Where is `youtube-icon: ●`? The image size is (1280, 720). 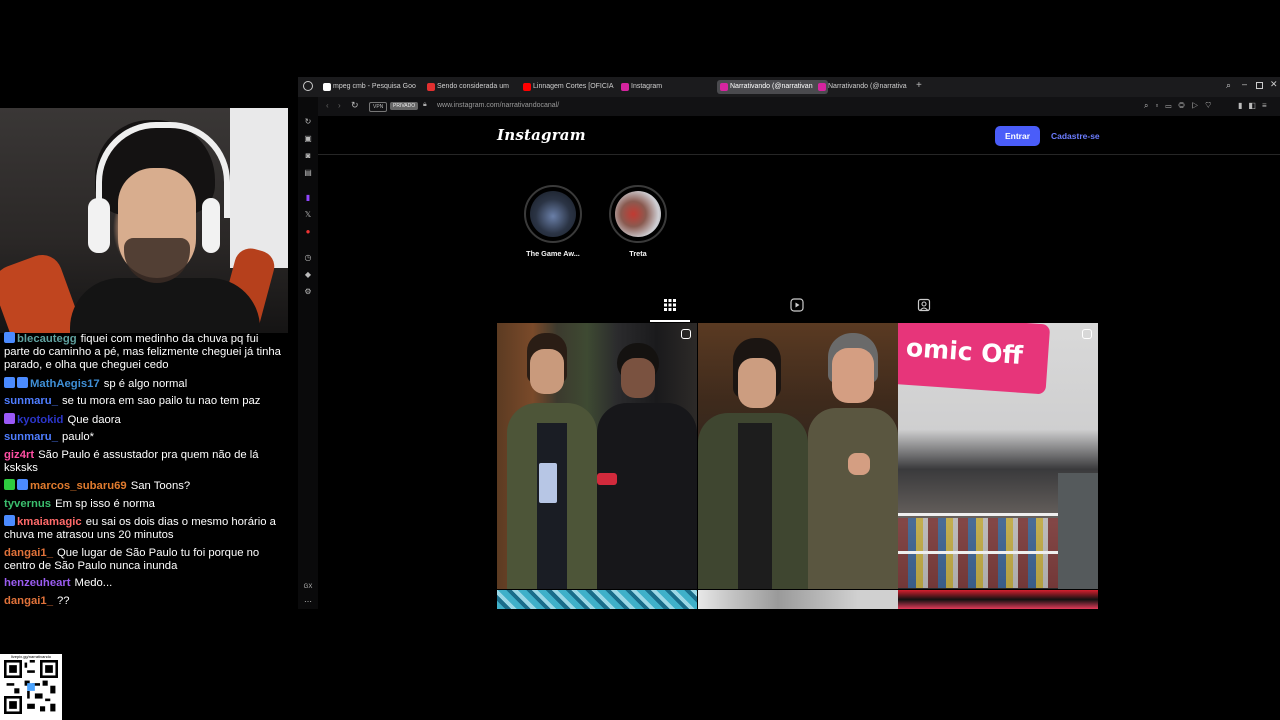 youtube-icon: ● is located at coordinates (308, 232).